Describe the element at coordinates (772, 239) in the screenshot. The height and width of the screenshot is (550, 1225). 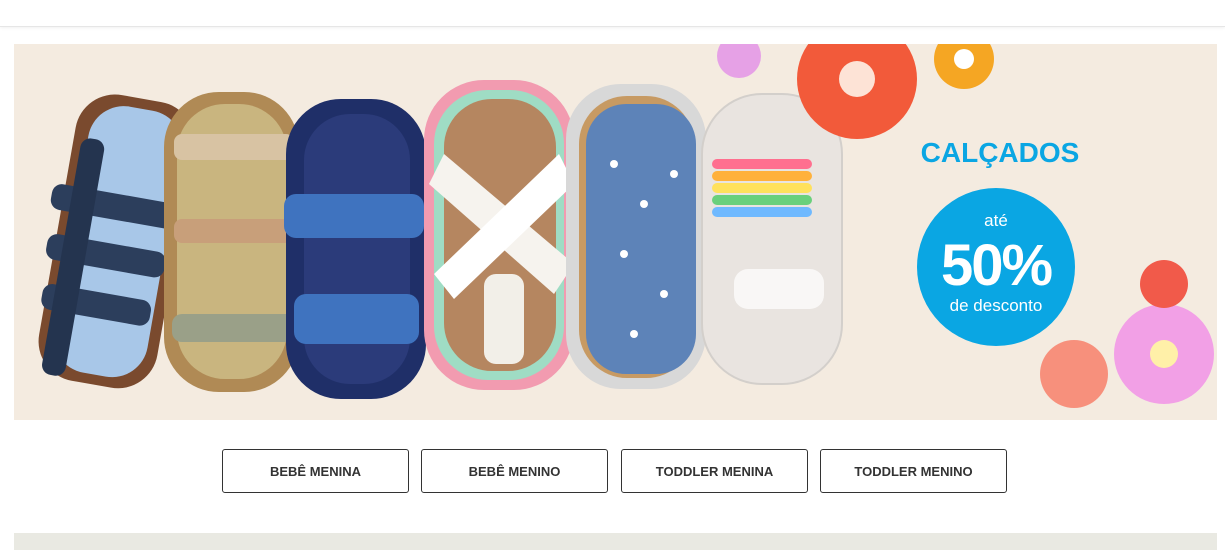
I see `sandal-clear` at that location.